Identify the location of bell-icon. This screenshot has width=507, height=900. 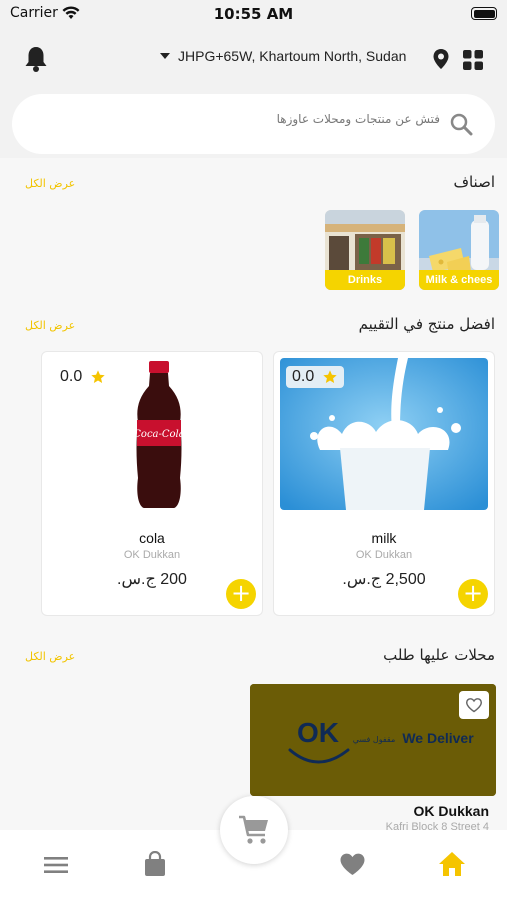
(36, 59).